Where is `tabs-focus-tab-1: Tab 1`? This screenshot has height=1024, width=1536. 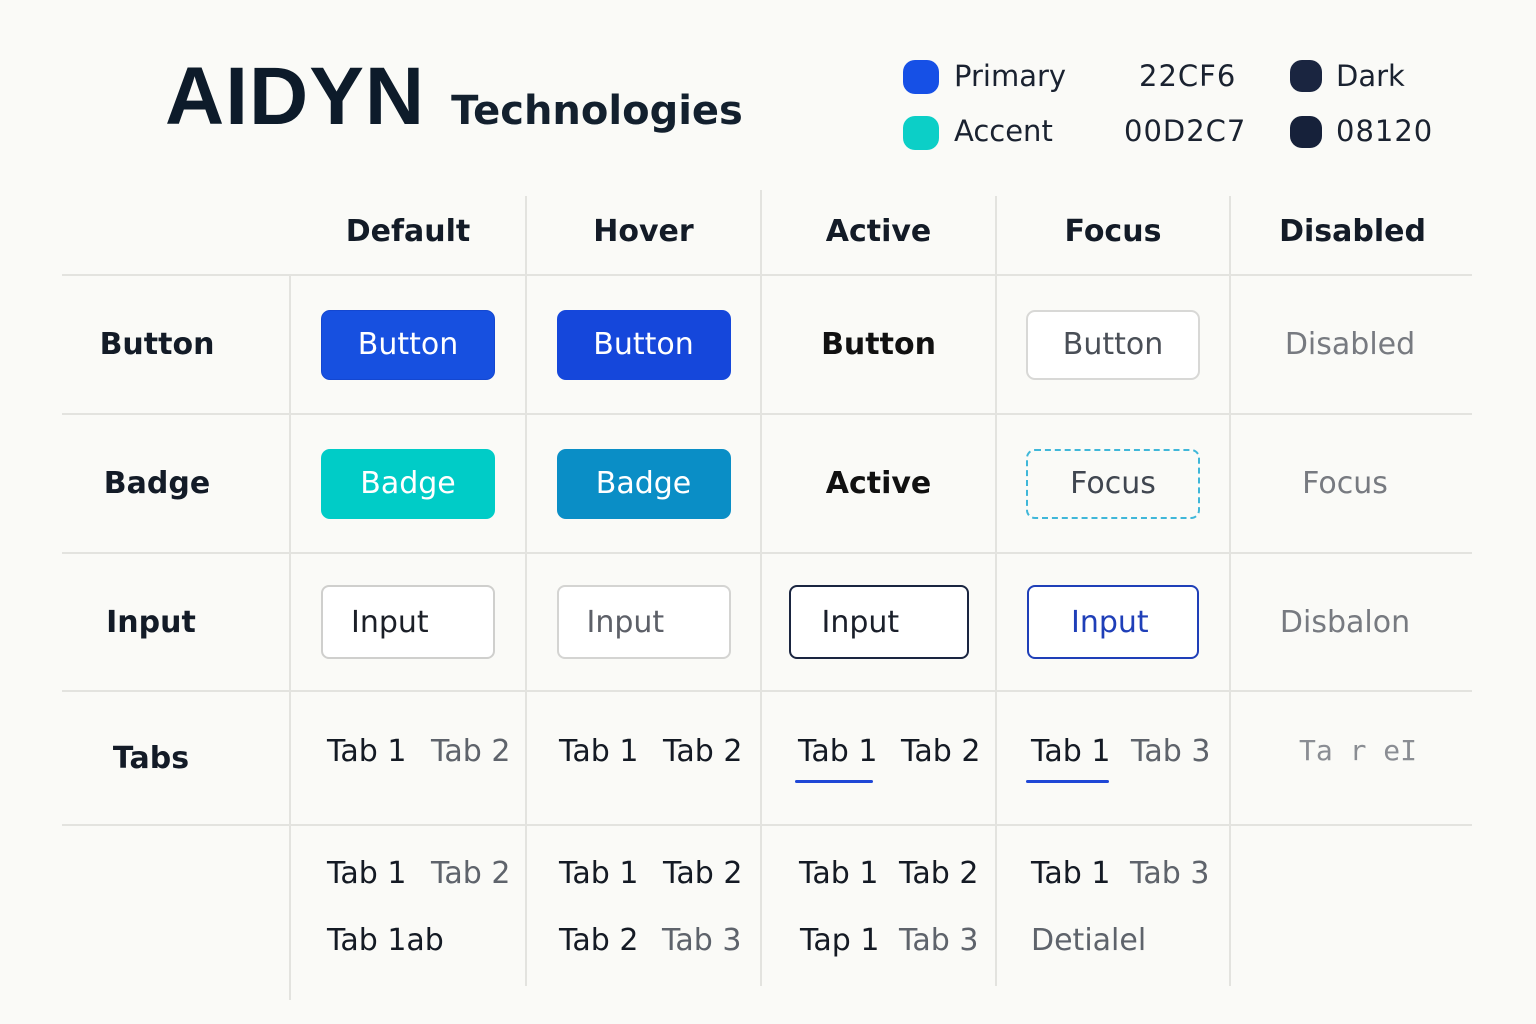 tabs-focus-tab-1: Tab 1 is located at coordinates (1070, 751).